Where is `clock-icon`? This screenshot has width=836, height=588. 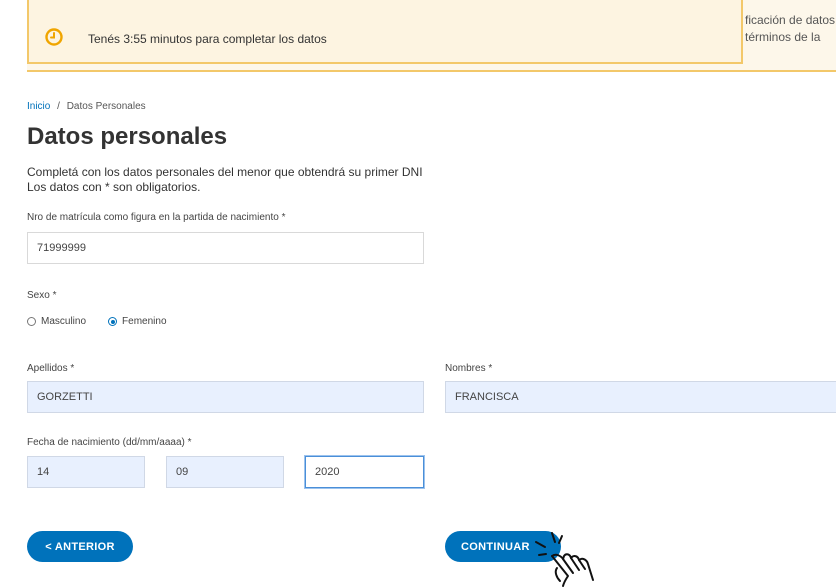 clock-icon is located at coordinates (54, 37).